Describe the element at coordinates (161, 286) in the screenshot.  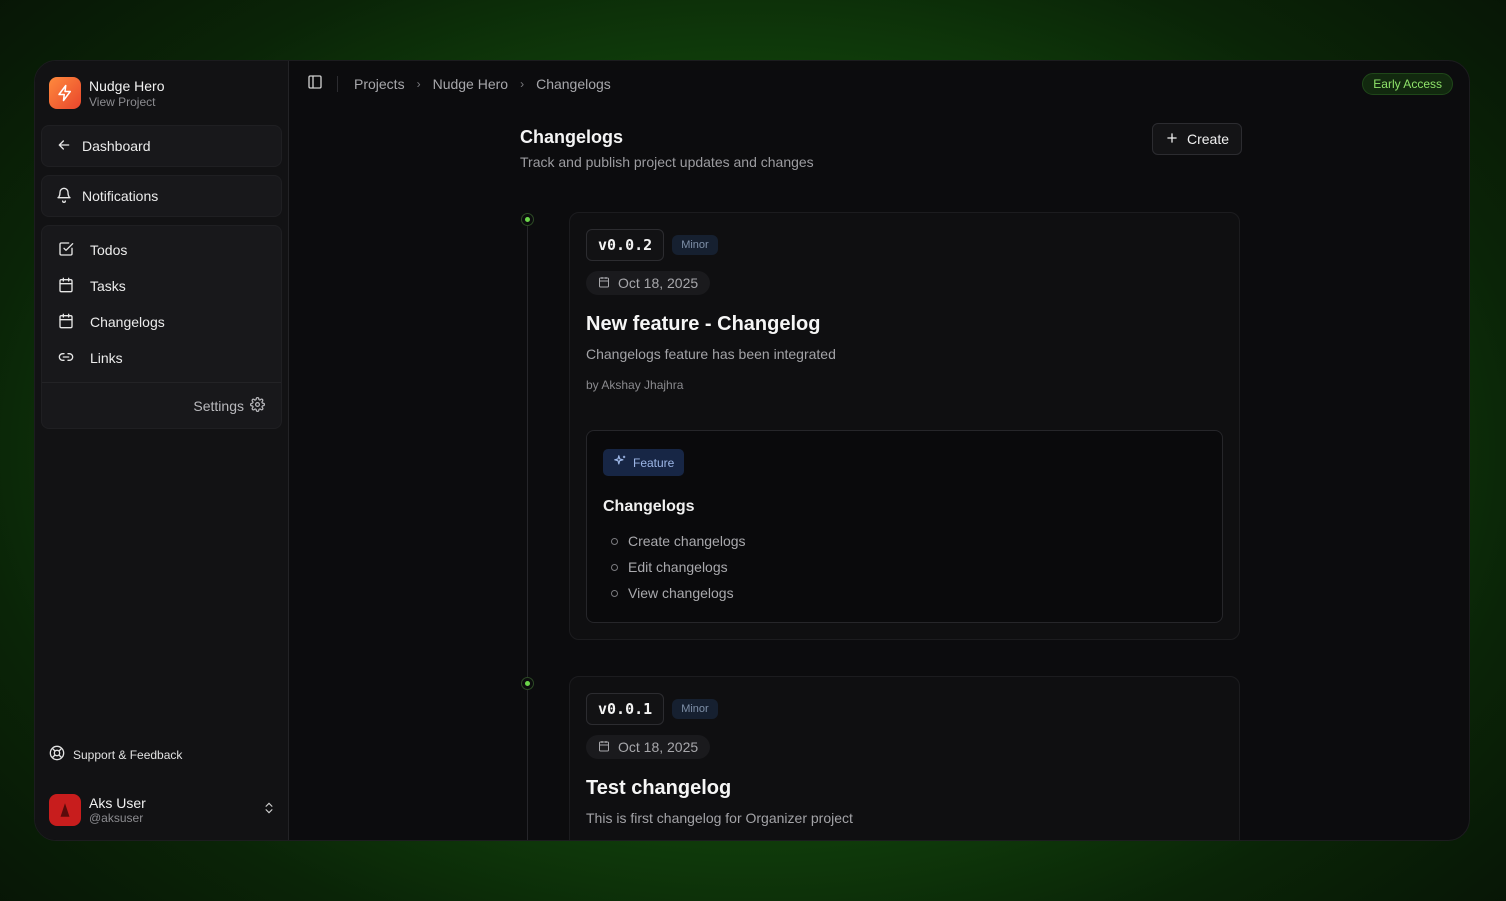
I see `sidebar-item-tasks: Tasks` at that location.